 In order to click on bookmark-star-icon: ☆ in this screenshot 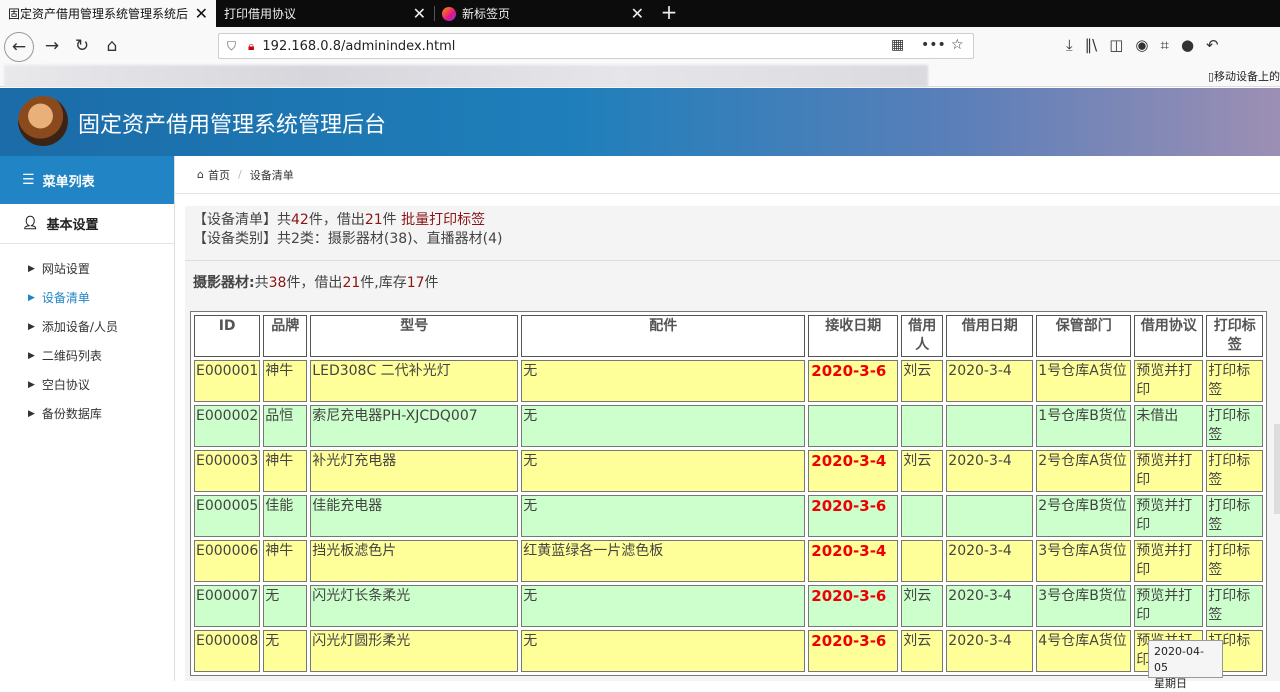, I will do `click(957, 45)`.